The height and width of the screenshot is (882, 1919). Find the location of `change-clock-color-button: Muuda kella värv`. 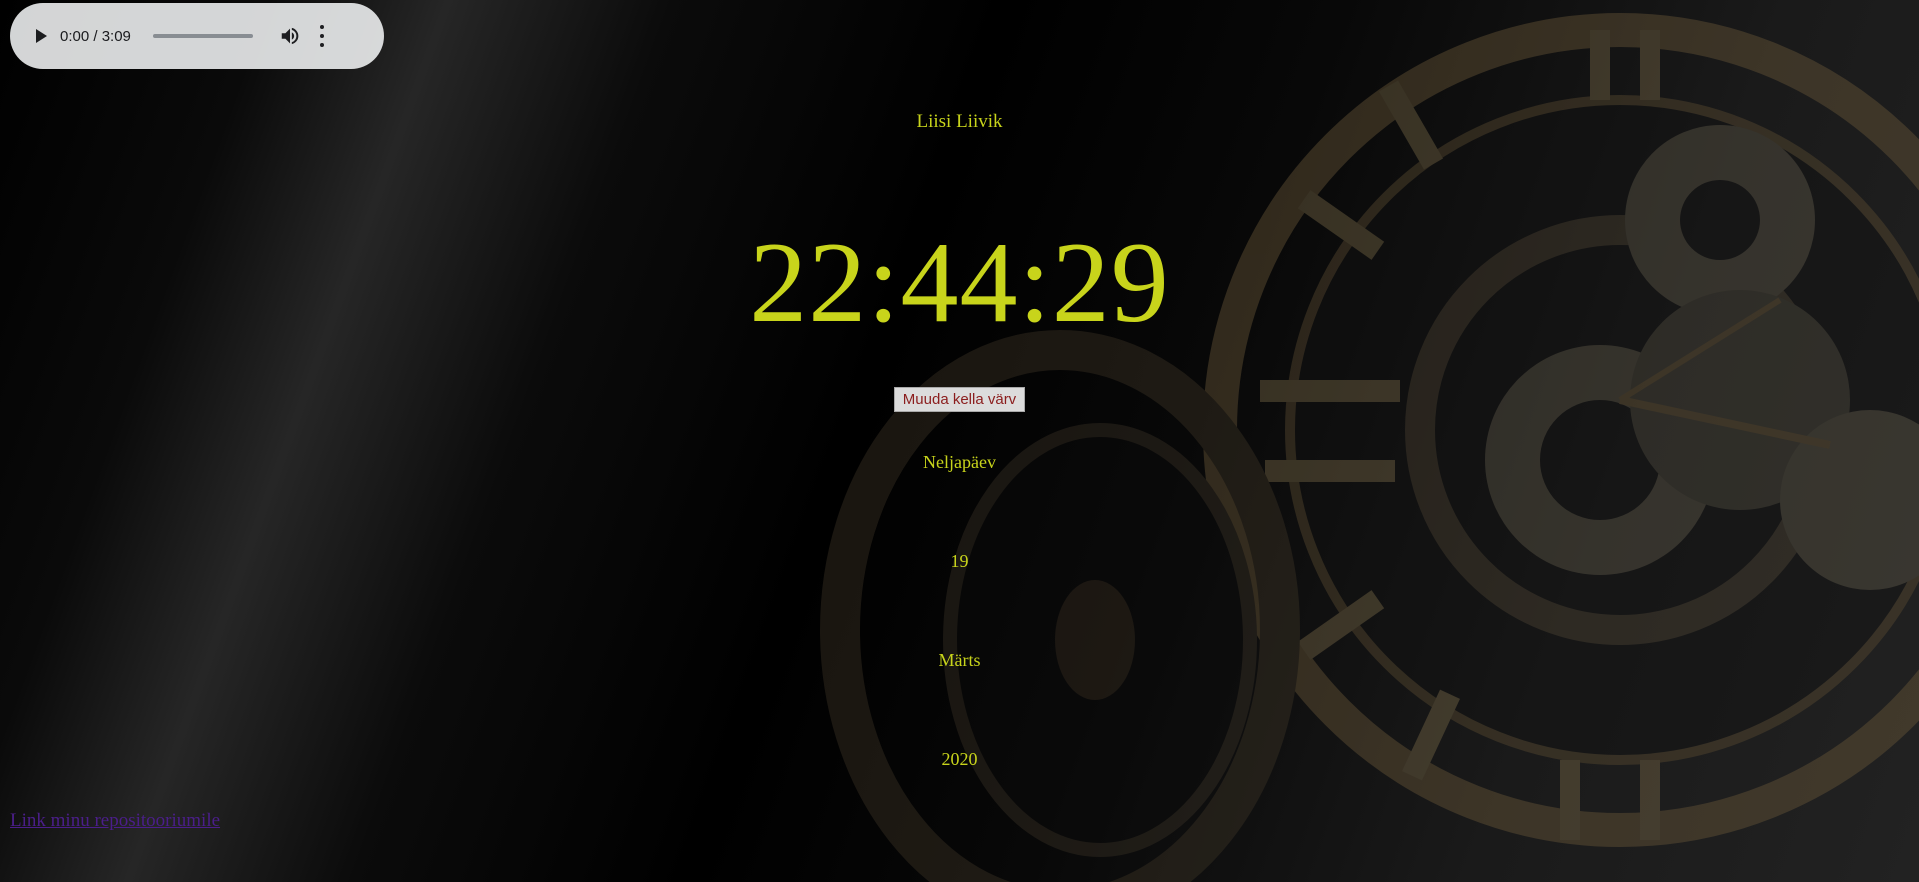

change-clock-color-button: Muuda kella värv is located at coordinates (959, 399).